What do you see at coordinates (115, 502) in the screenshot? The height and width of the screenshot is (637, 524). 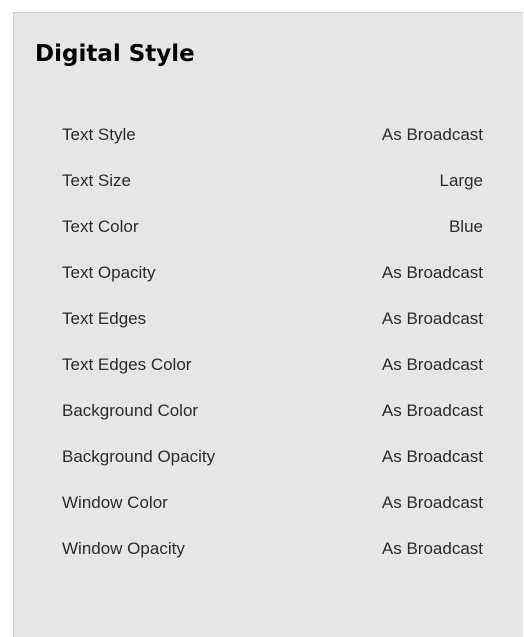 I see `setting-label: Window Color` at bounding box center [115, 502].